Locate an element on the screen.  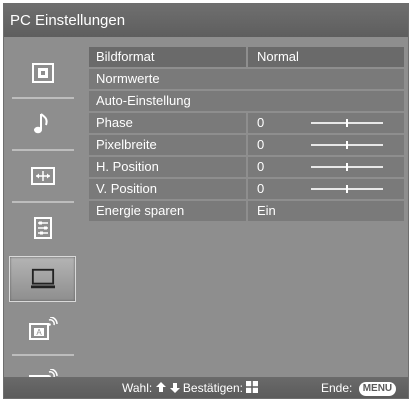
menu-row-bildformat: Bildformat Normal is located at coordinates (246, 57).